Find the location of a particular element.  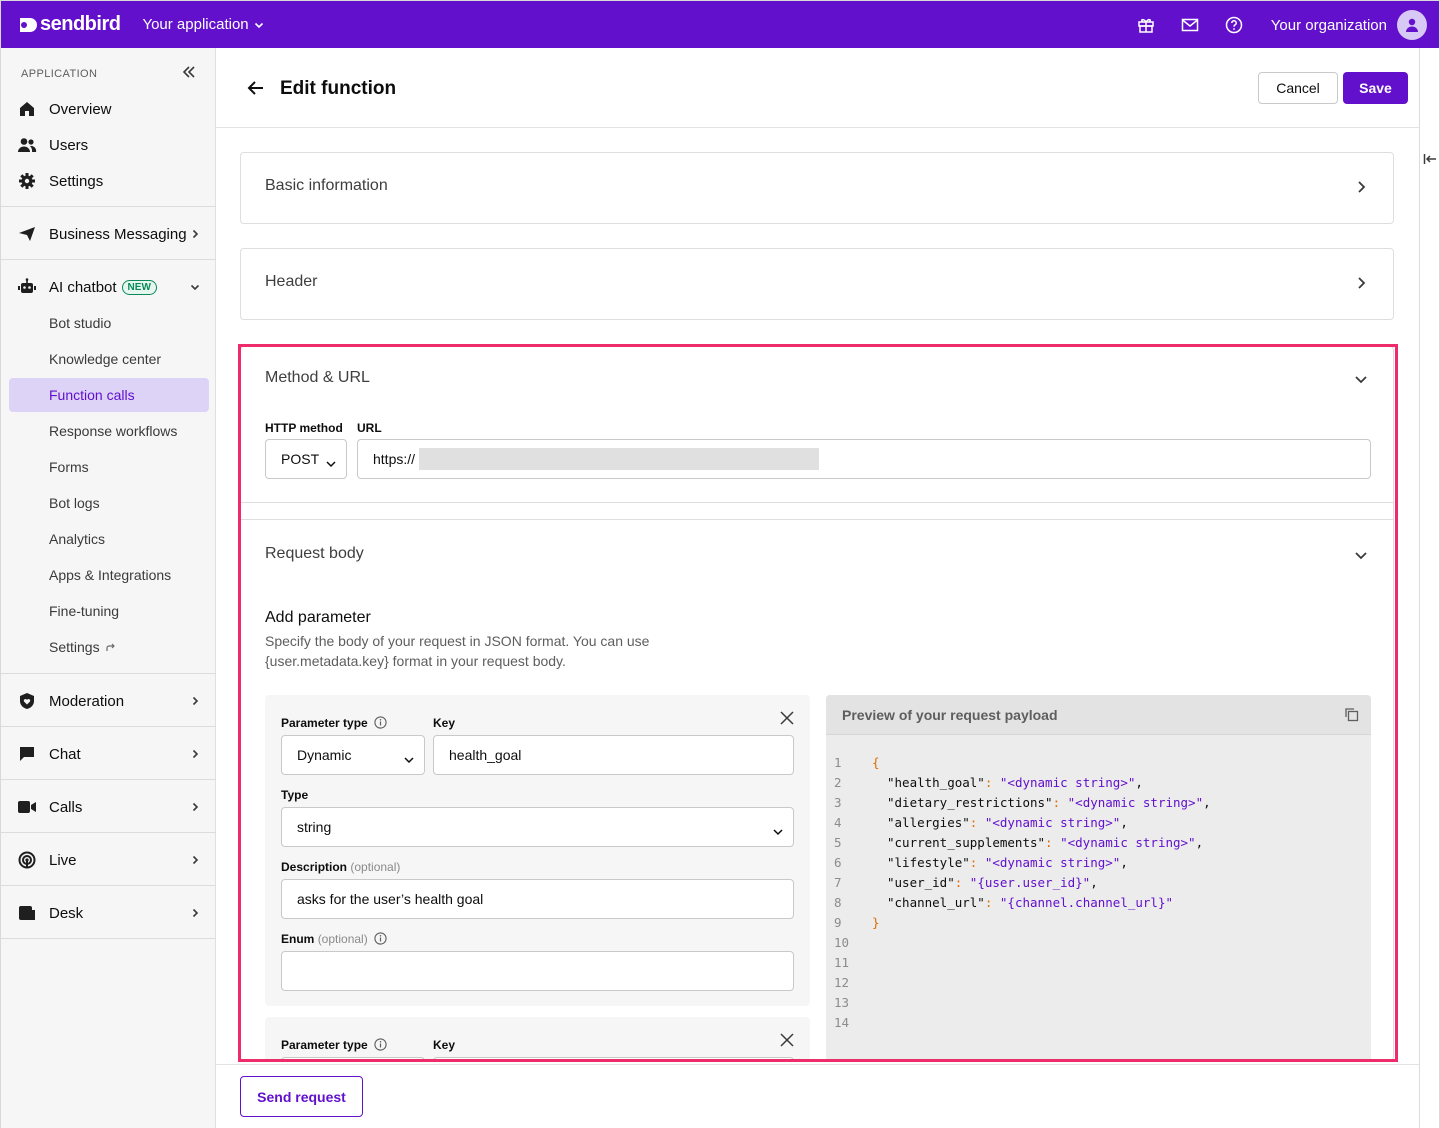

sidebar-item-calls: Calls is located at coordinates (109, 807).